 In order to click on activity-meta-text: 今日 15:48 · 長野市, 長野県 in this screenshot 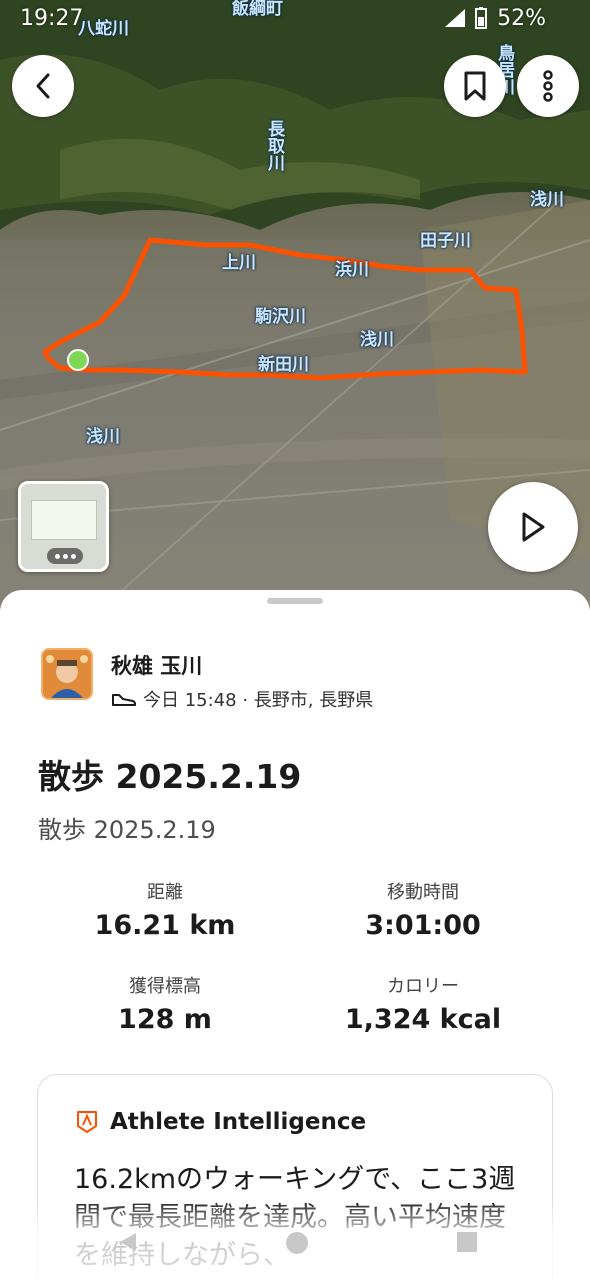, I will do `click(258, 700)`.